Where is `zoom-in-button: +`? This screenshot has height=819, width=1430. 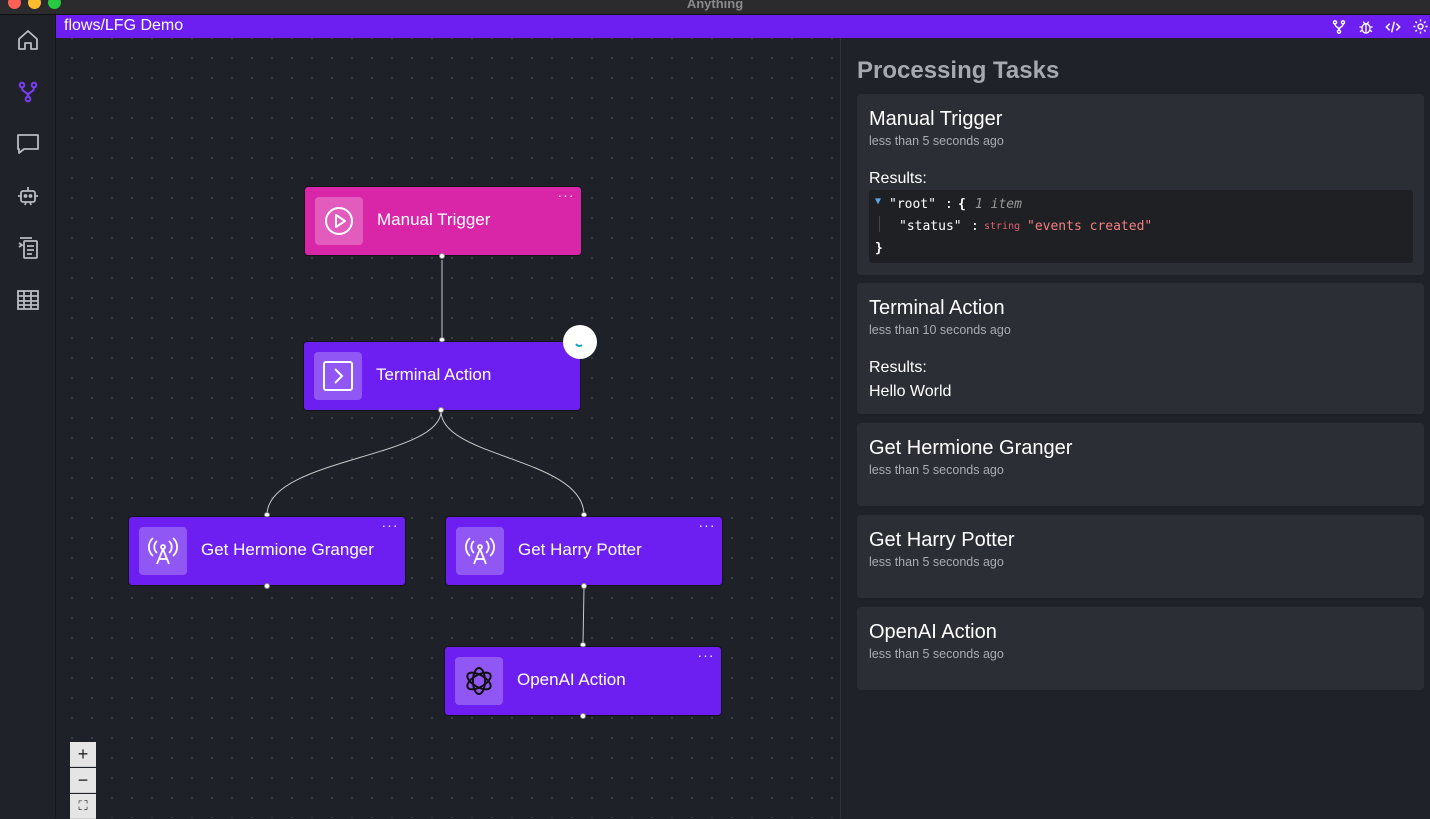
zoom-in-button: + is located at coordinates (83, 754).